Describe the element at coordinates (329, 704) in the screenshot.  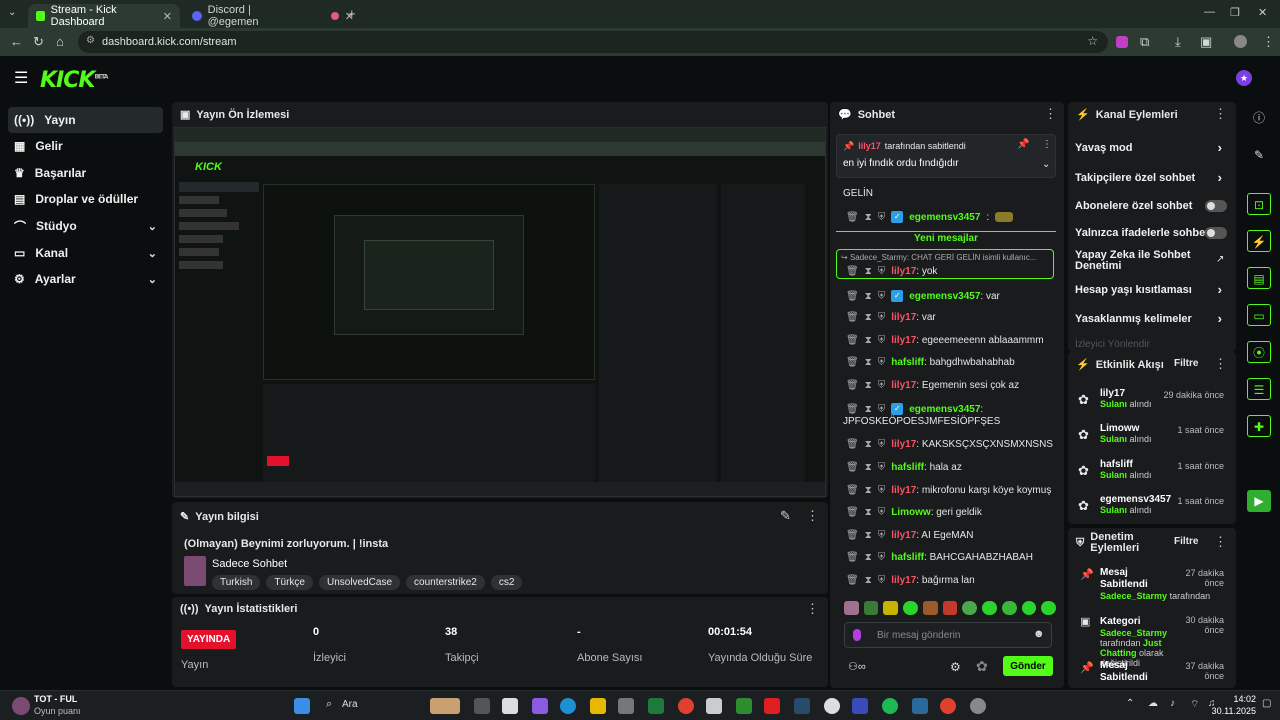
I see `search-icon: ⌕` at that location.